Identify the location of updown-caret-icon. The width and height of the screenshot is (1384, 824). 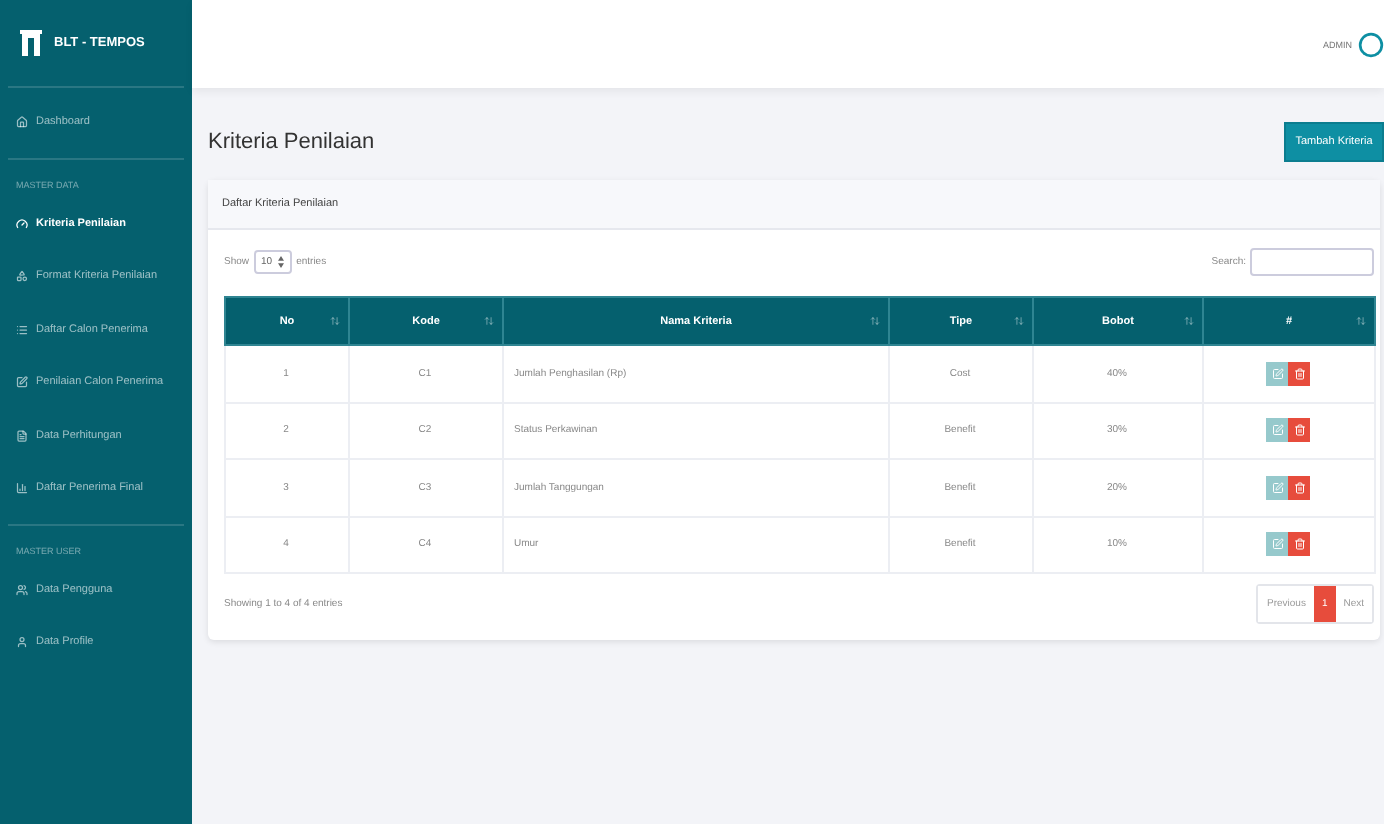
(281, 262).